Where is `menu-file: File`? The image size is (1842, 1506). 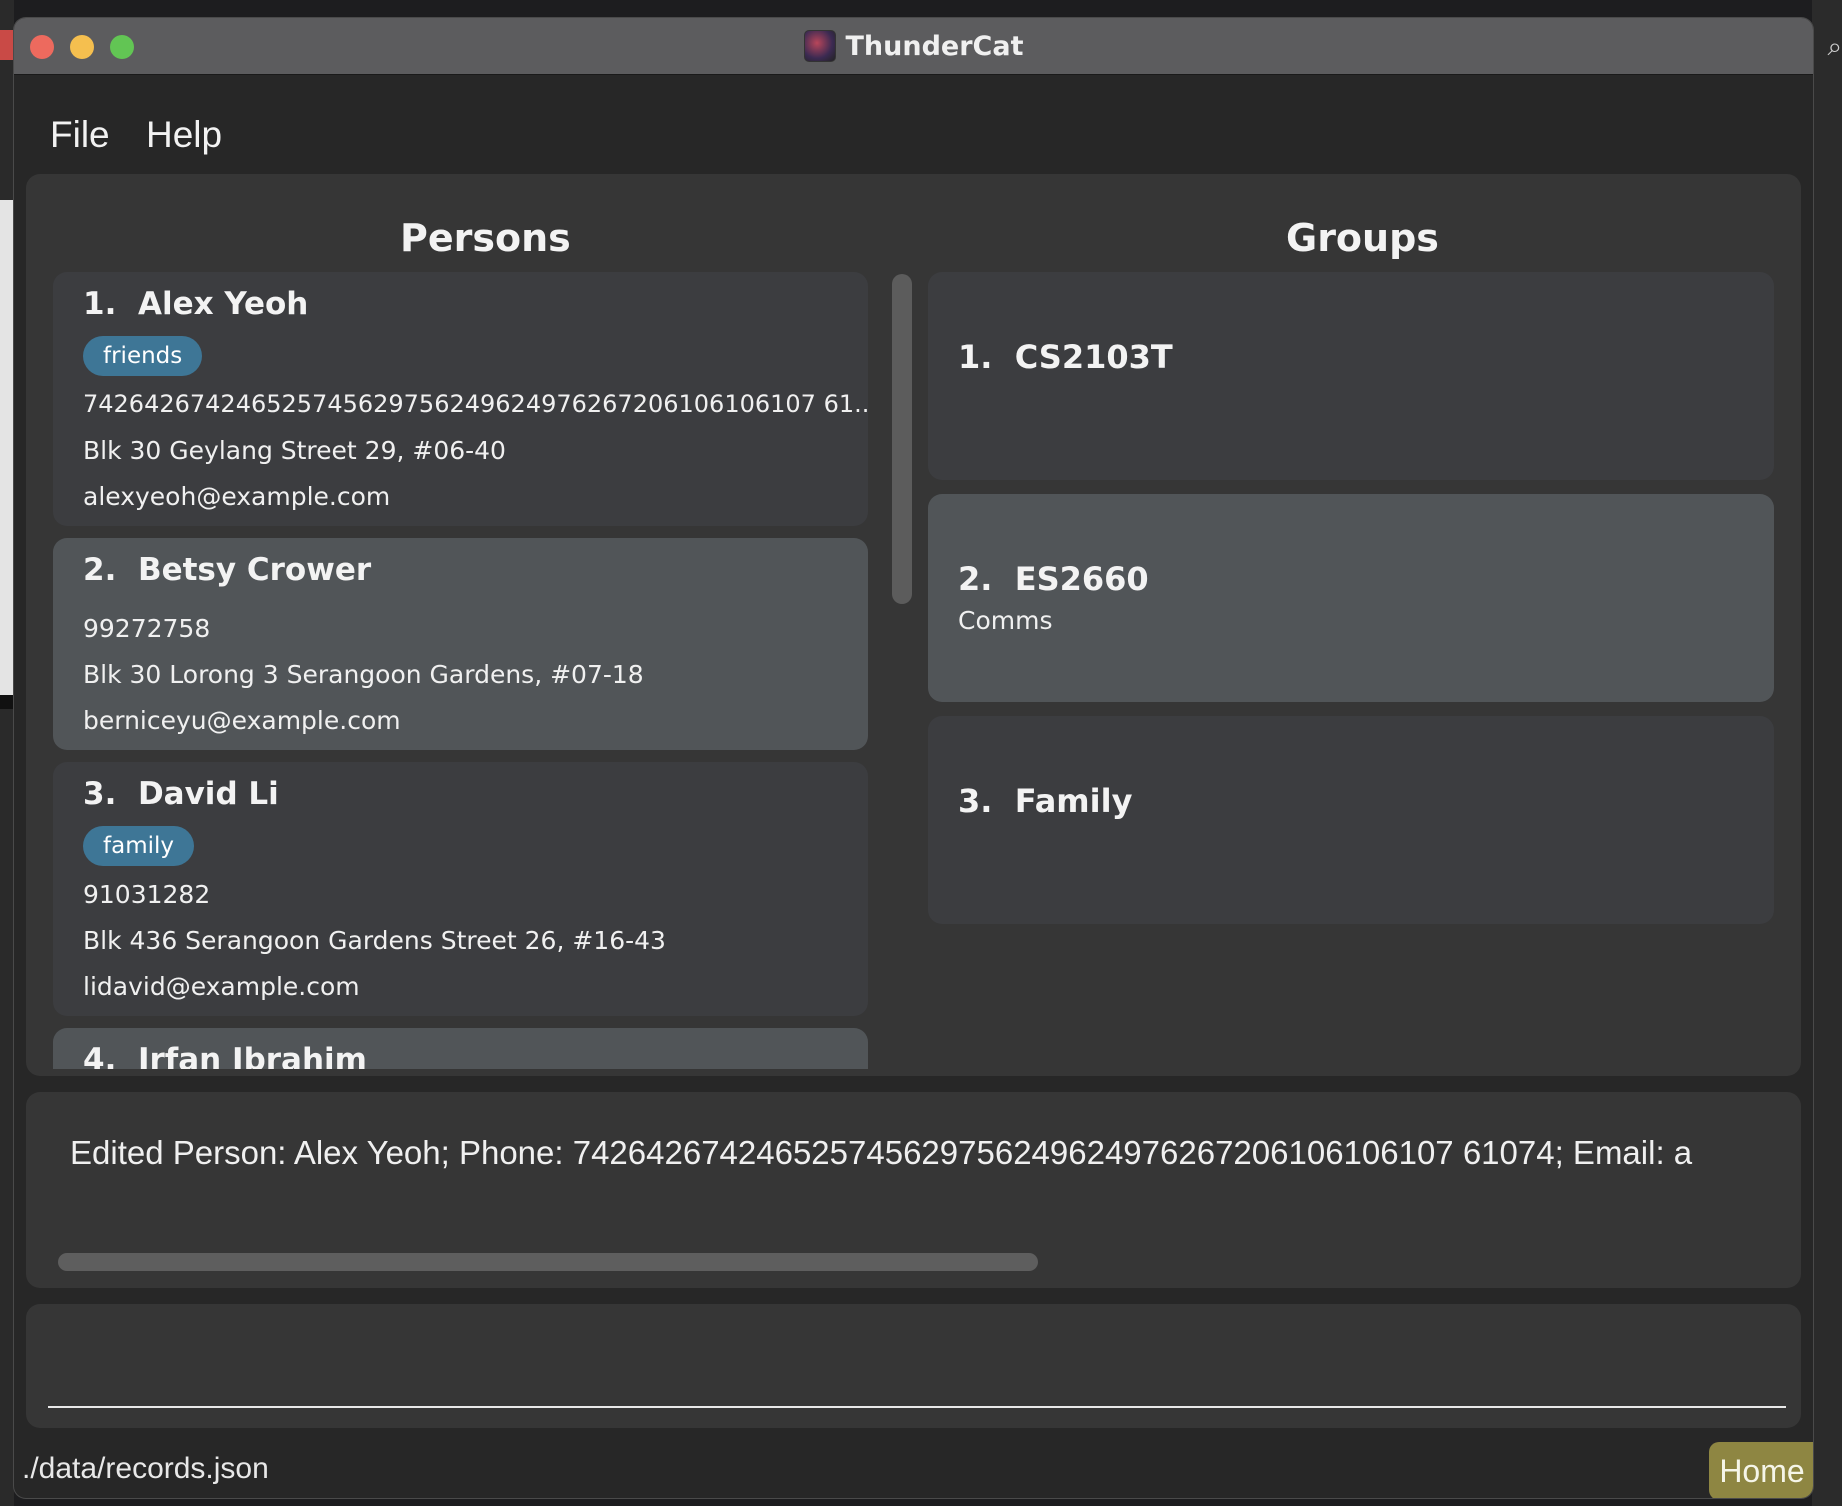 menu-file: File is located at coordinates (80, 135).